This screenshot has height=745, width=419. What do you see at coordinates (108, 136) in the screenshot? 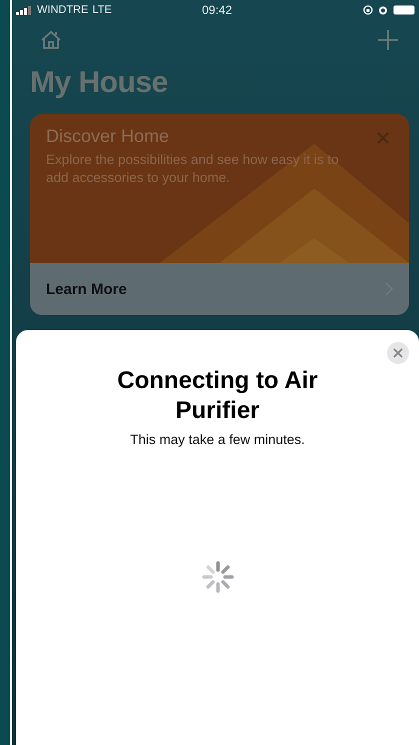
I see `card-title: Discover Home` at bounding box center [108, 136].